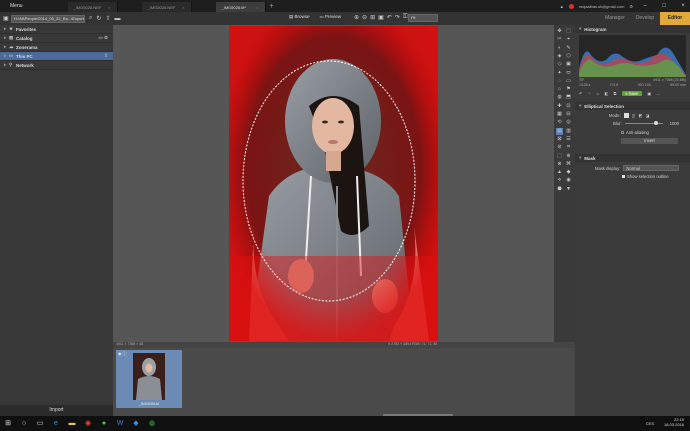 The image size is (690, 431). I want to click on selection-header: ▾ Elliptical Selection, so click(632, 106).